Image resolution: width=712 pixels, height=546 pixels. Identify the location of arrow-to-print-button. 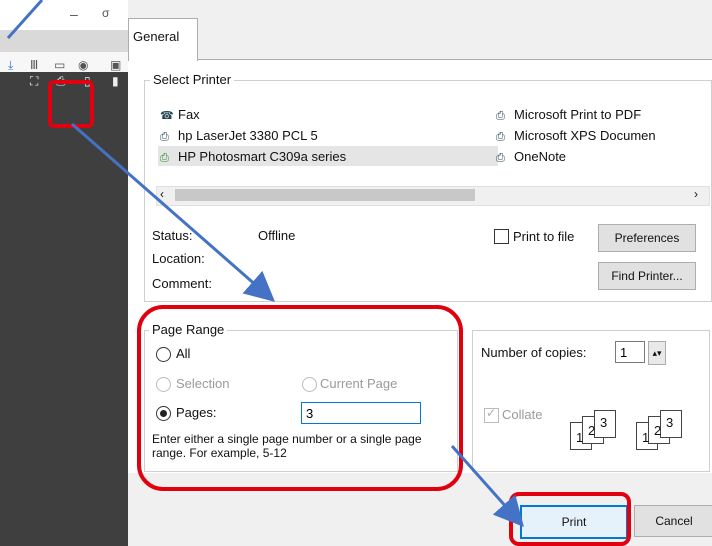
(487, 486).